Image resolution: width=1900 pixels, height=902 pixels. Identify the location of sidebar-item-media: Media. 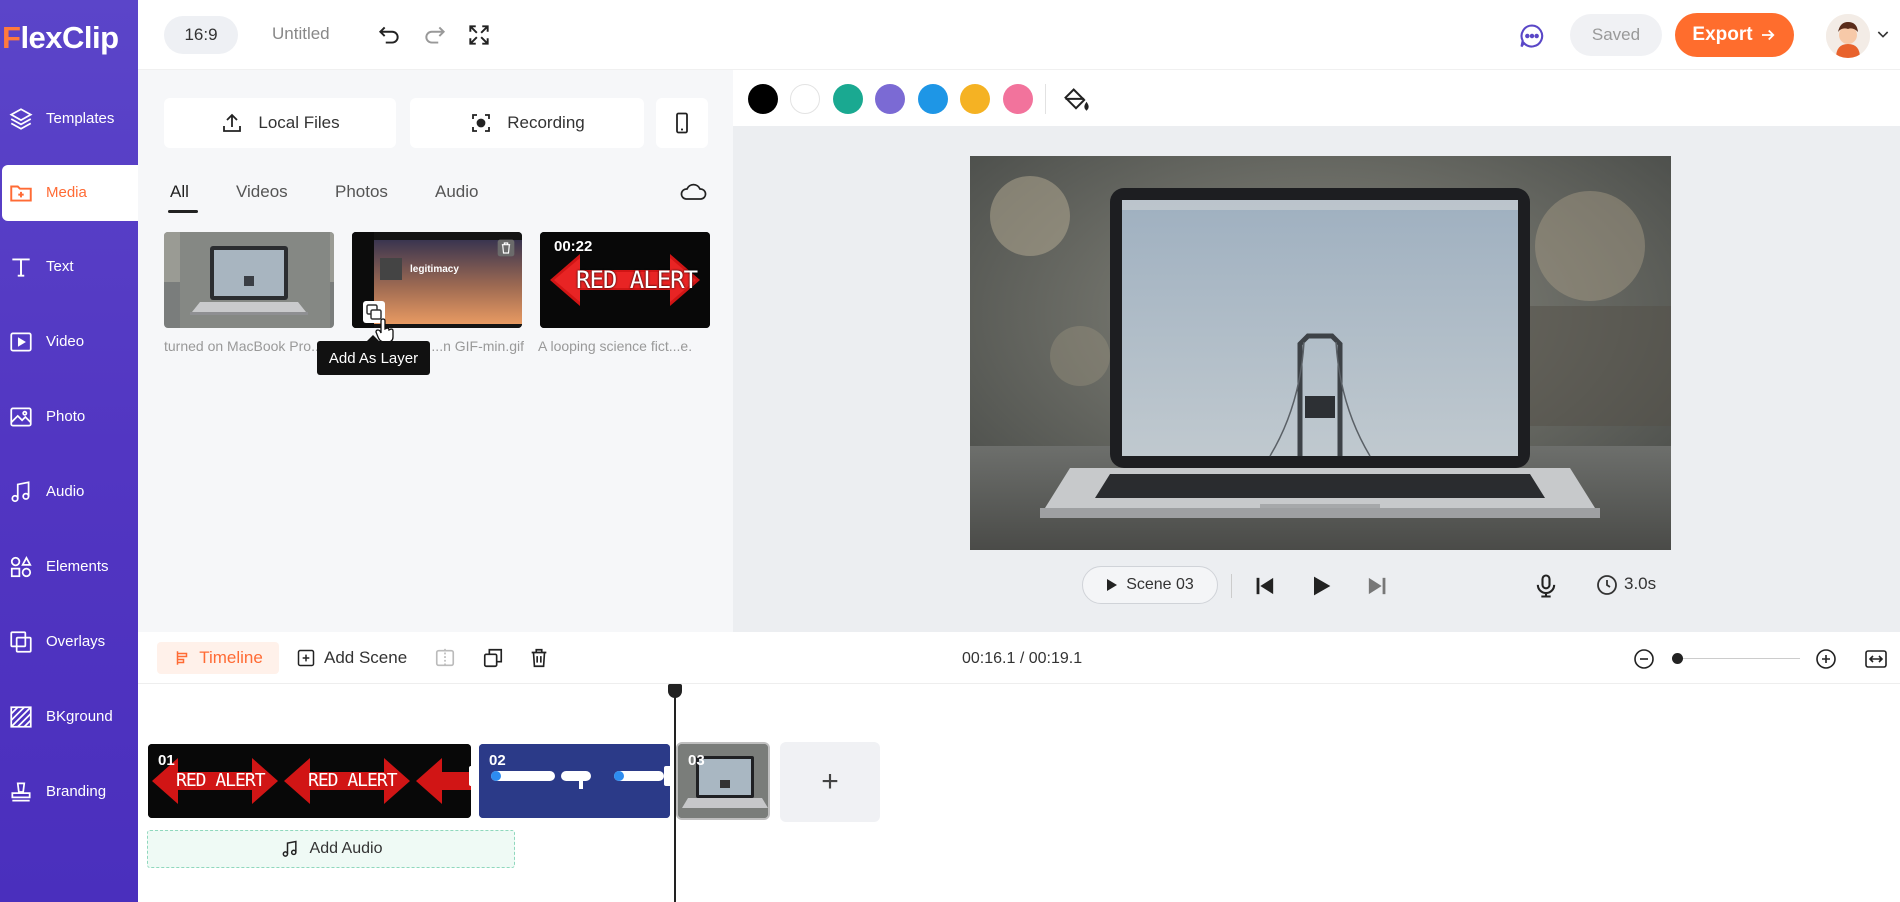
(70, 193).